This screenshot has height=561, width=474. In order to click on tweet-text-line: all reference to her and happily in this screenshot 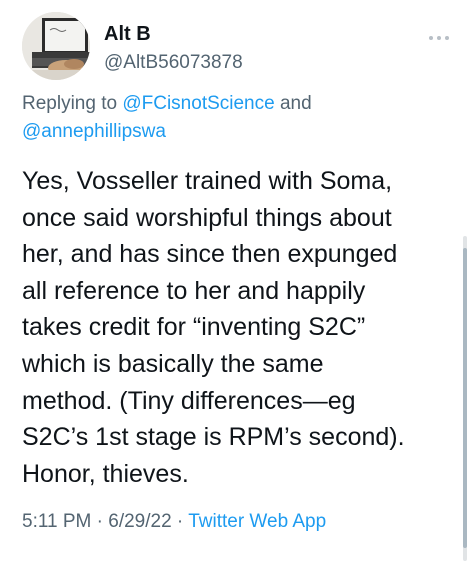, I will do `click(194, 290)`.